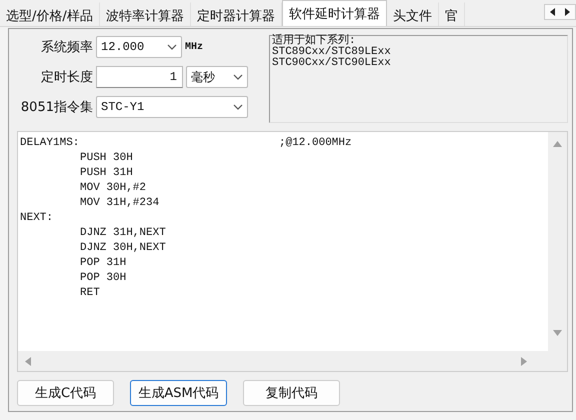 This screenshot has height=420, width=576. What do you see at coordinates (103, 278) in the screenshot?
I see `code-line: POP 30H` at bounding box center [103, 278].